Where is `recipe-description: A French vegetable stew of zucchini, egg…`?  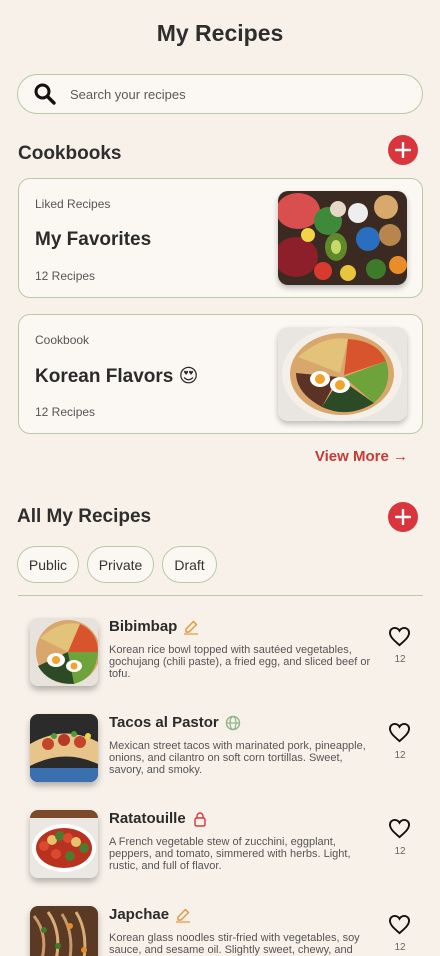
recipe-description: A French vegetable stew of zucchini, egg… is located at coordinates (230, 854).